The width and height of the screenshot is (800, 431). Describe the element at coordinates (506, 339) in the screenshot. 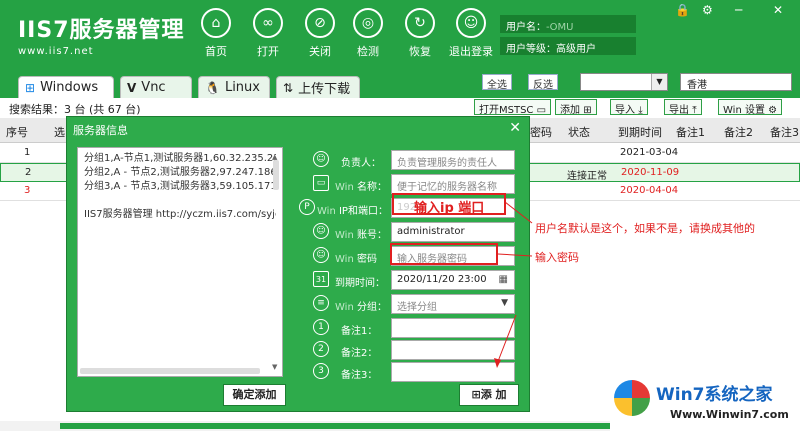

I see `add-arrow` at that location.